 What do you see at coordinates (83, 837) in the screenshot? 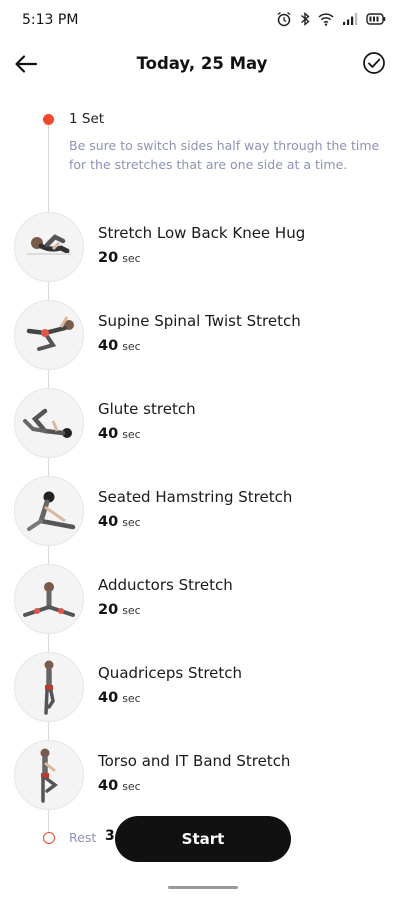
I see `rest-label: Rest` at bounding box center [83, 837].